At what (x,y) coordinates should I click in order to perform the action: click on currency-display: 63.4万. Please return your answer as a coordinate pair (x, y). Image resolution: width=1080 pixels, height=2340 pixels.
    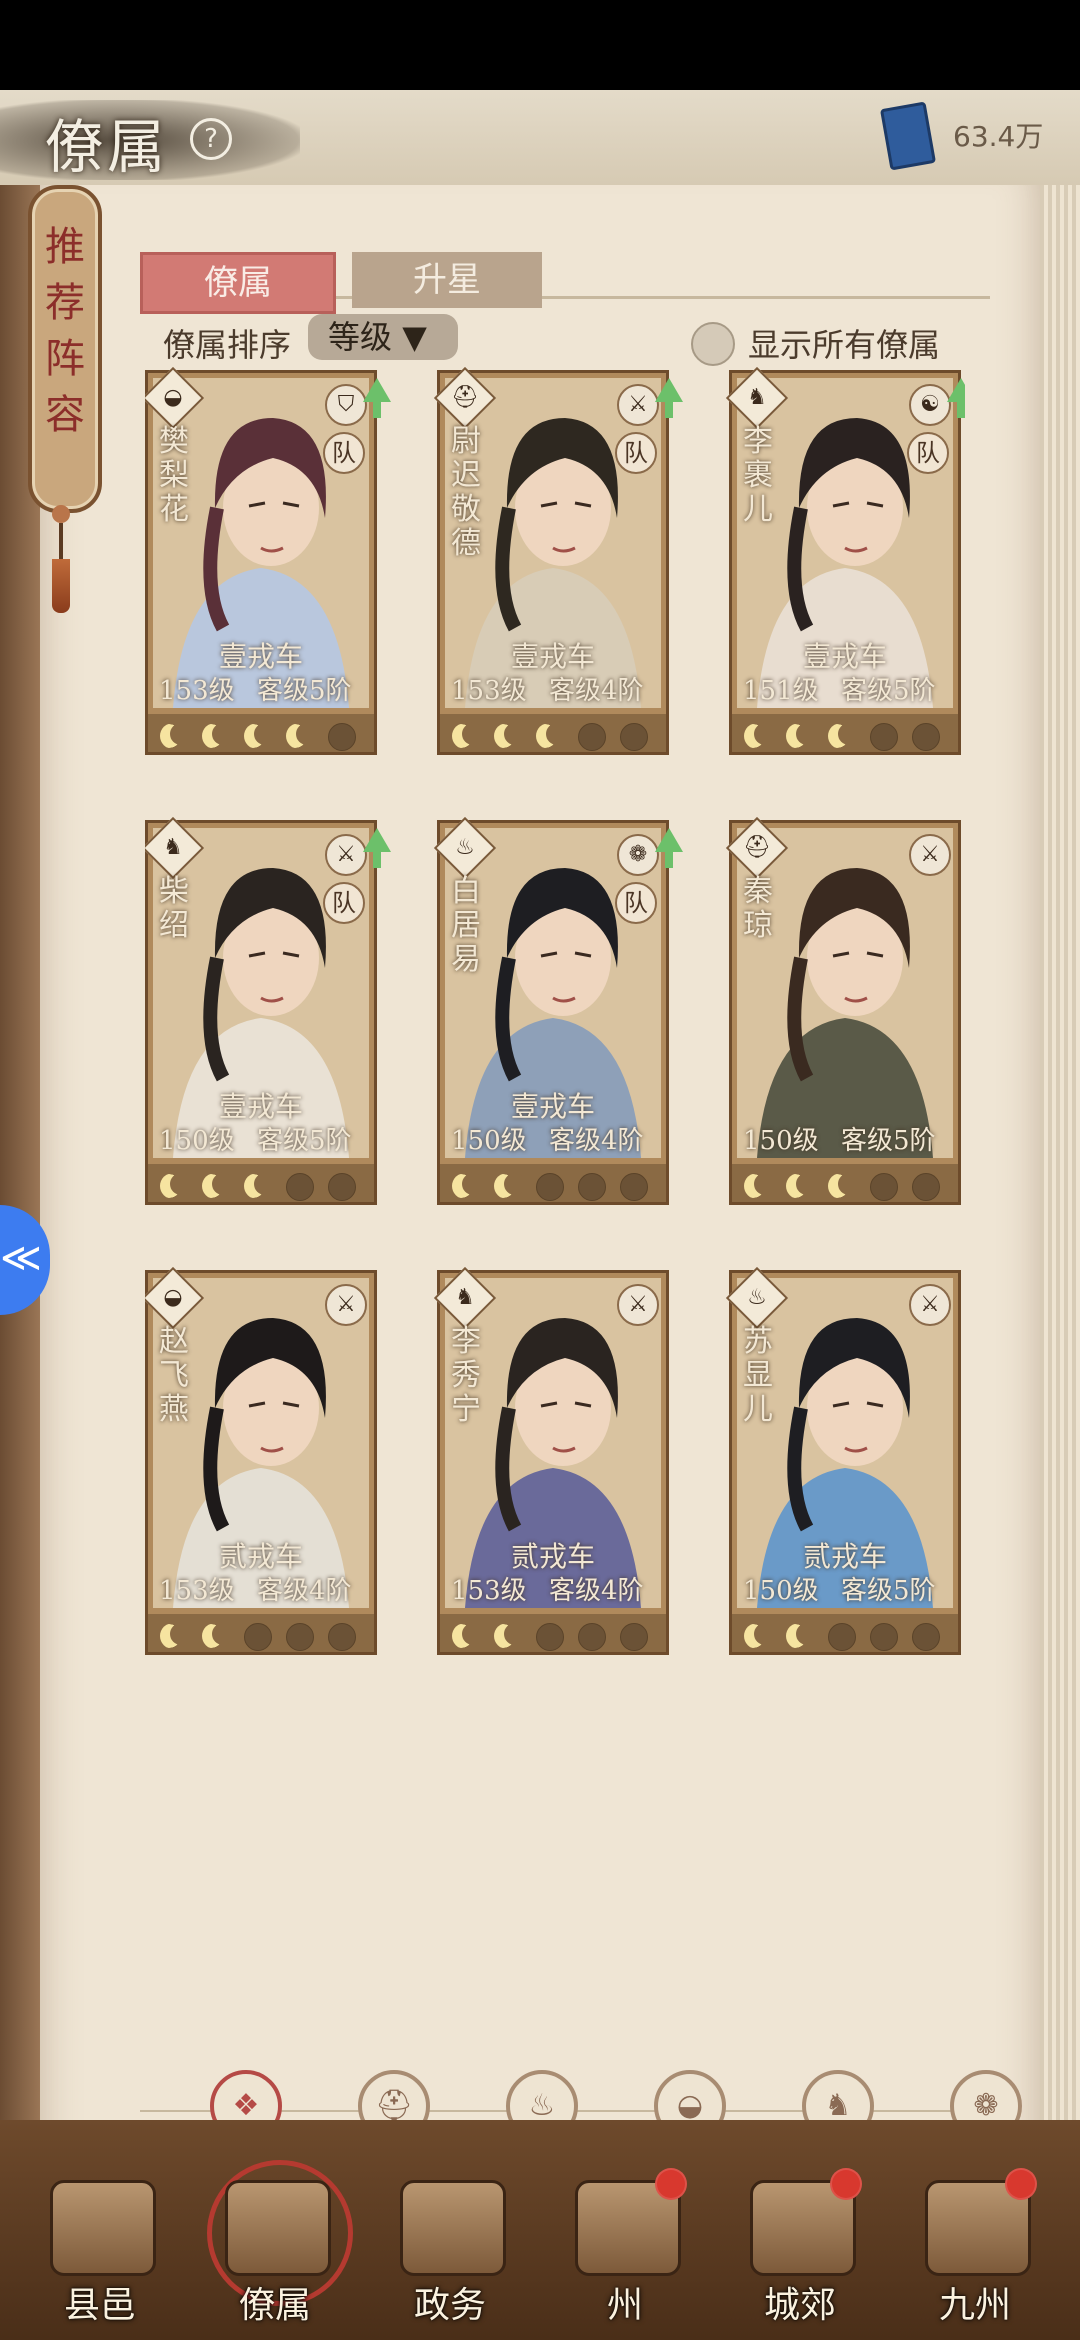
    Looking at the image, I should click on (972, 136).